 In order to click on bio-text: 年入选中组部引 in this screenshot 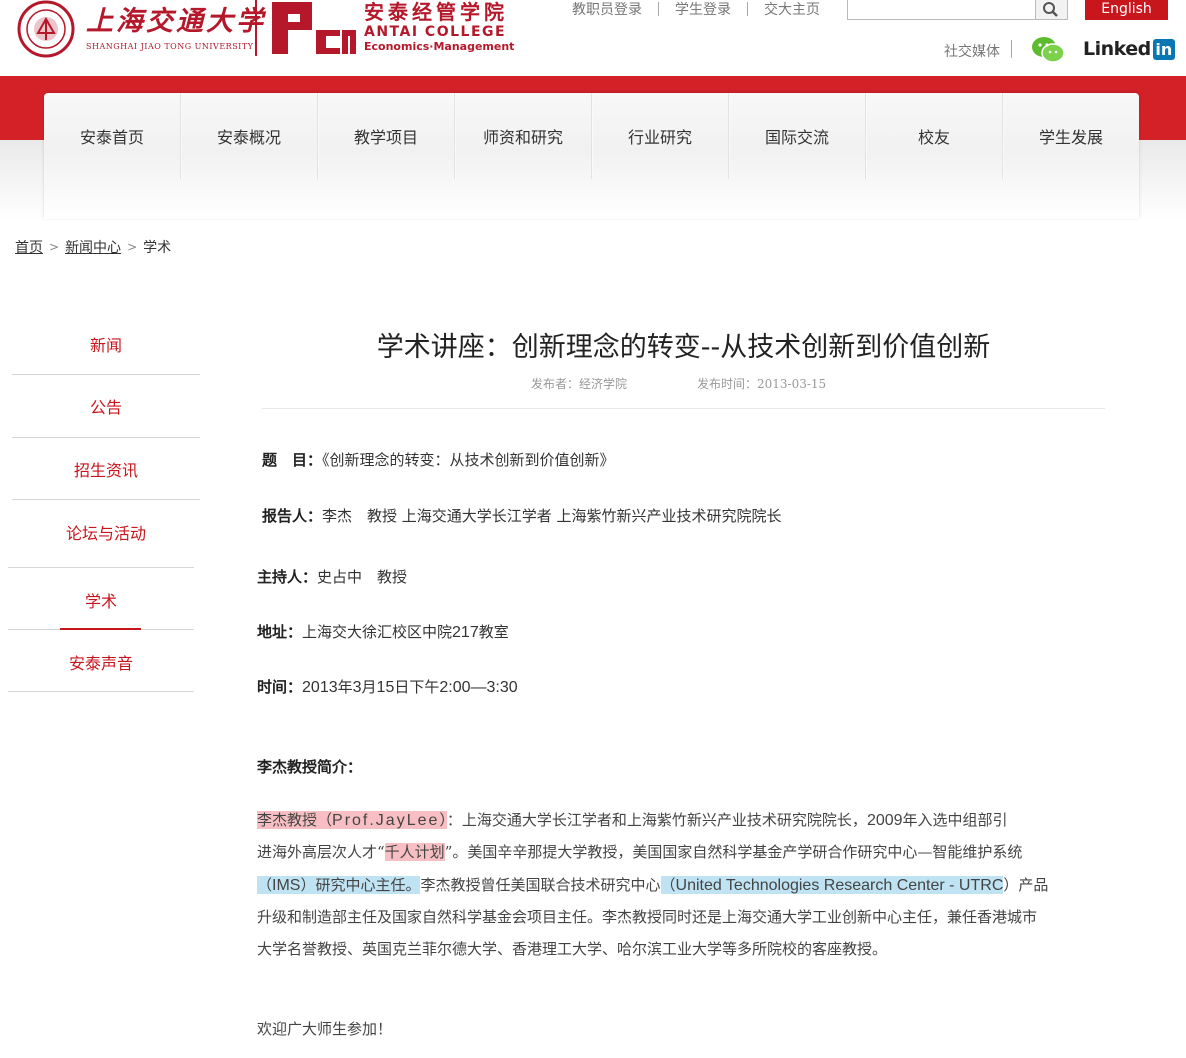, I will do `click(955, 820)`.